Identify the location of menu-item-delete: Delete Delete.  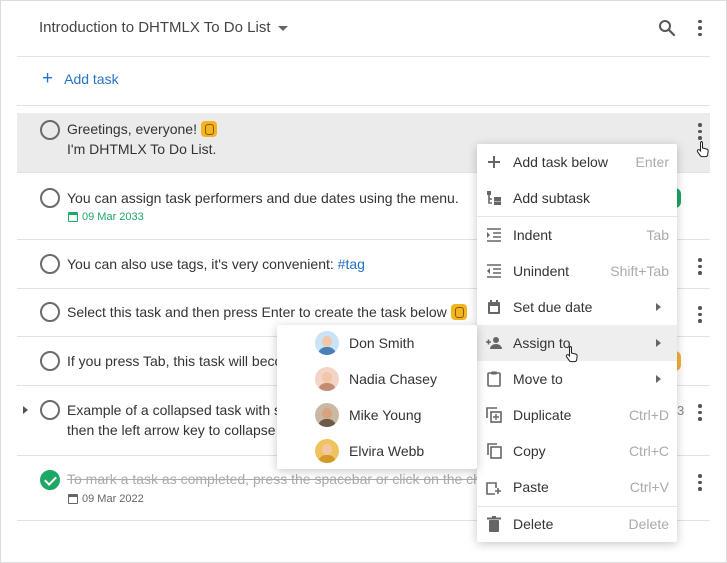
(577, 524).